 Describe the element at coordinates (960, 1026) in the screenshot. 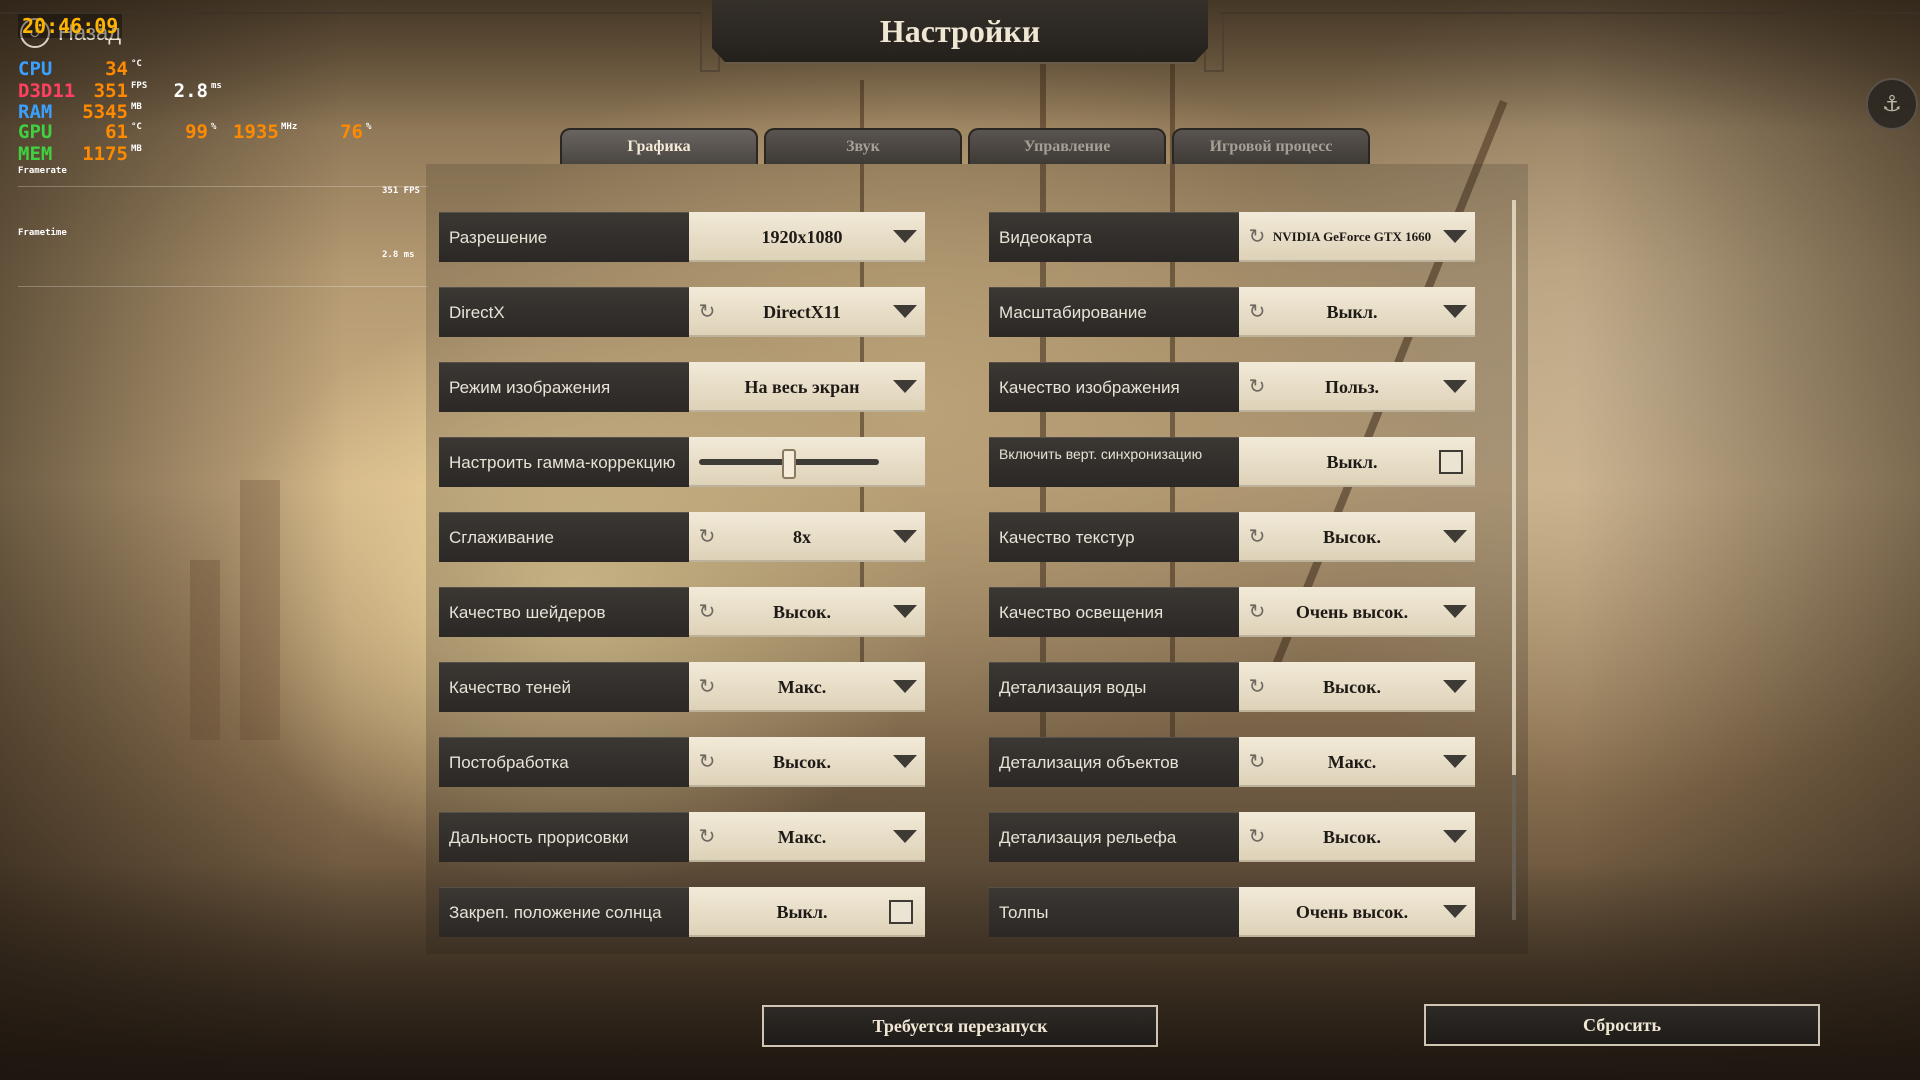

I see `restart-required-button: Требуется перезапуск` at that location.